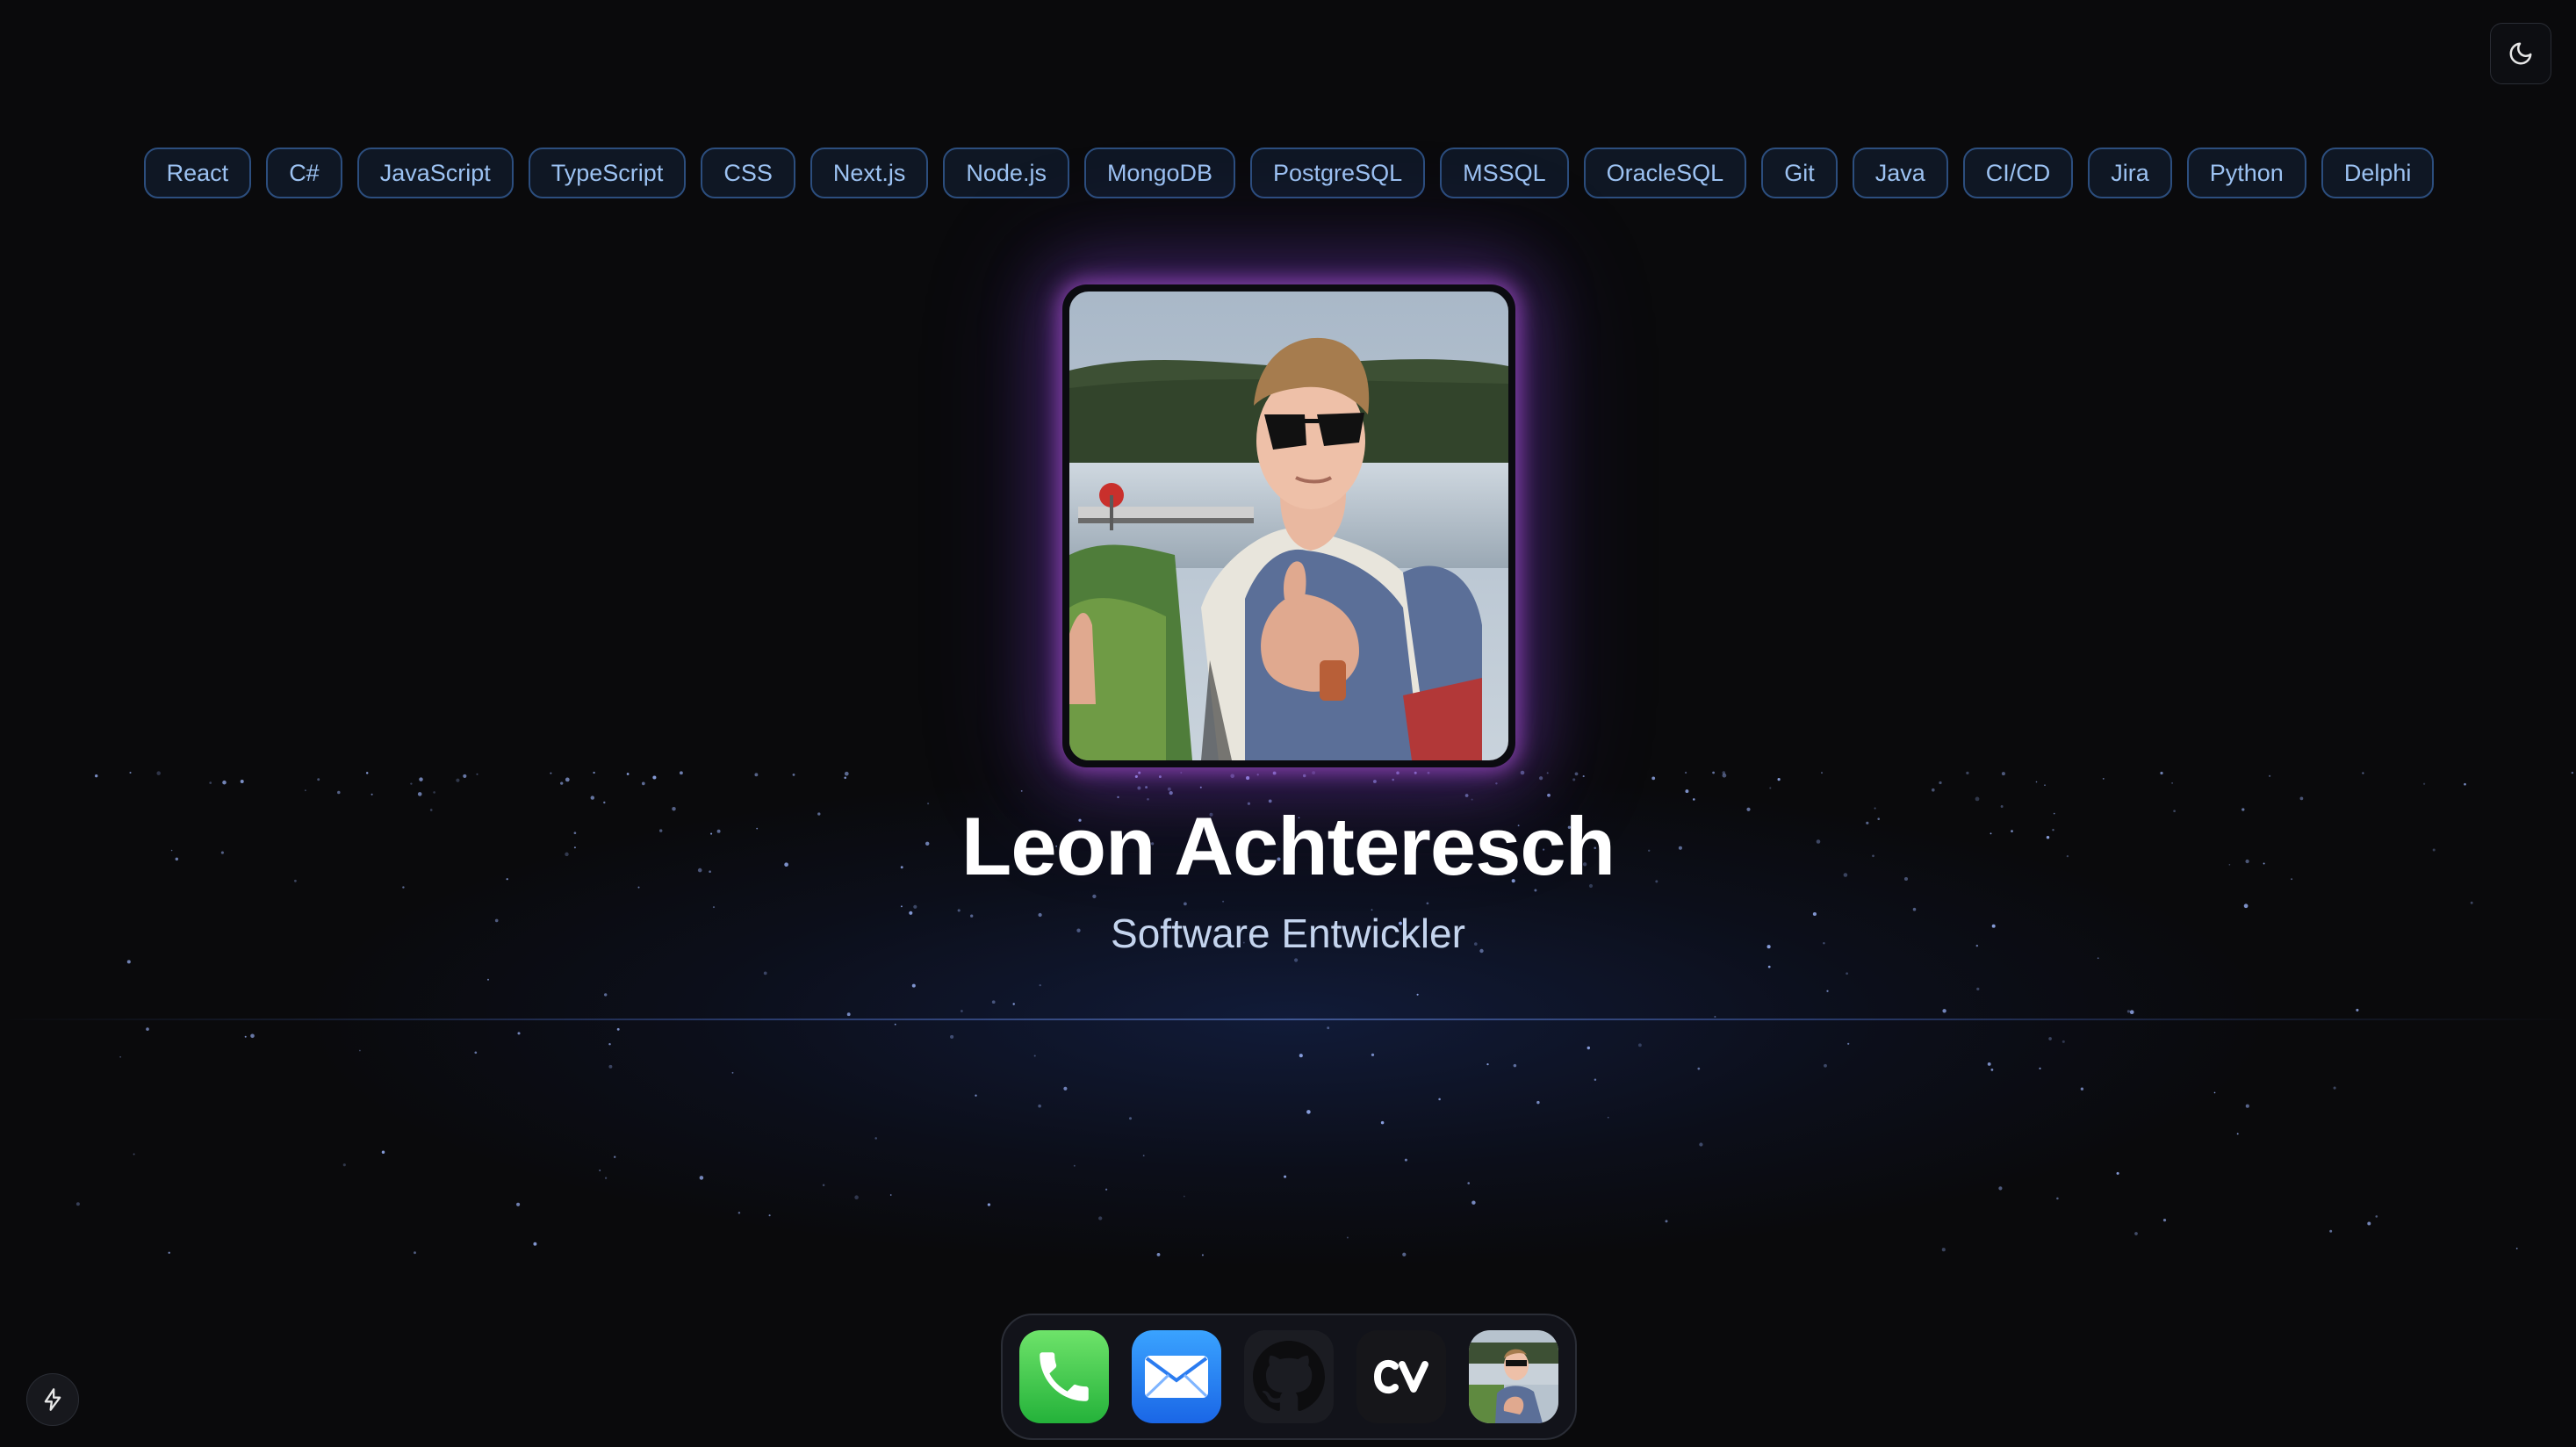 This screenshot has width=2576, height=1447. Describe the element at coordinates (1338, 173) in the screenshot. I see `skill-tag: PostgreSQL` at that location.